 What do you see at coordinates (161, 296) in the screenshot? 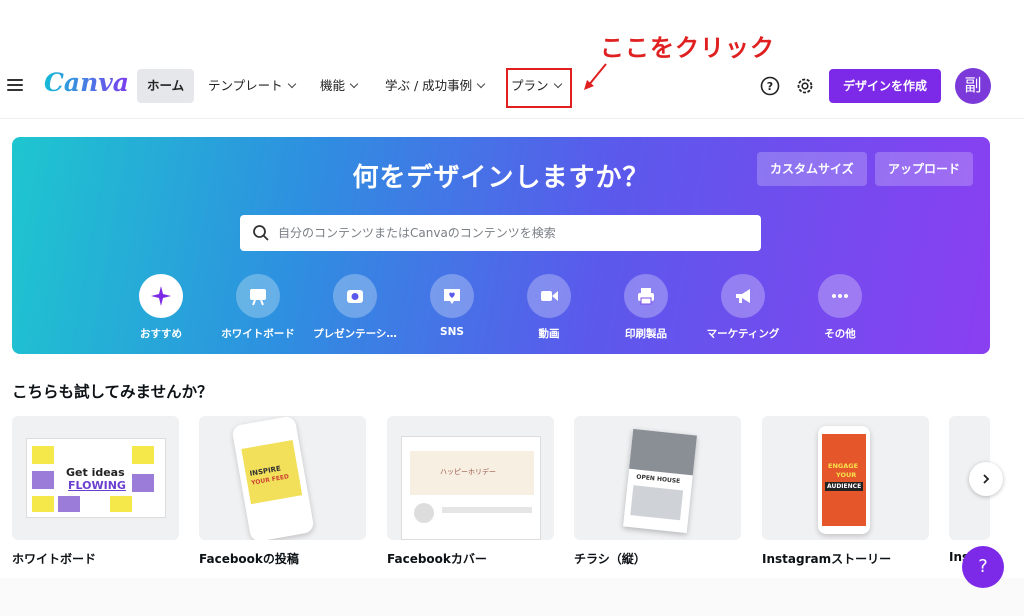
I see `sparkle-icon` at bounding box center [161, 296].